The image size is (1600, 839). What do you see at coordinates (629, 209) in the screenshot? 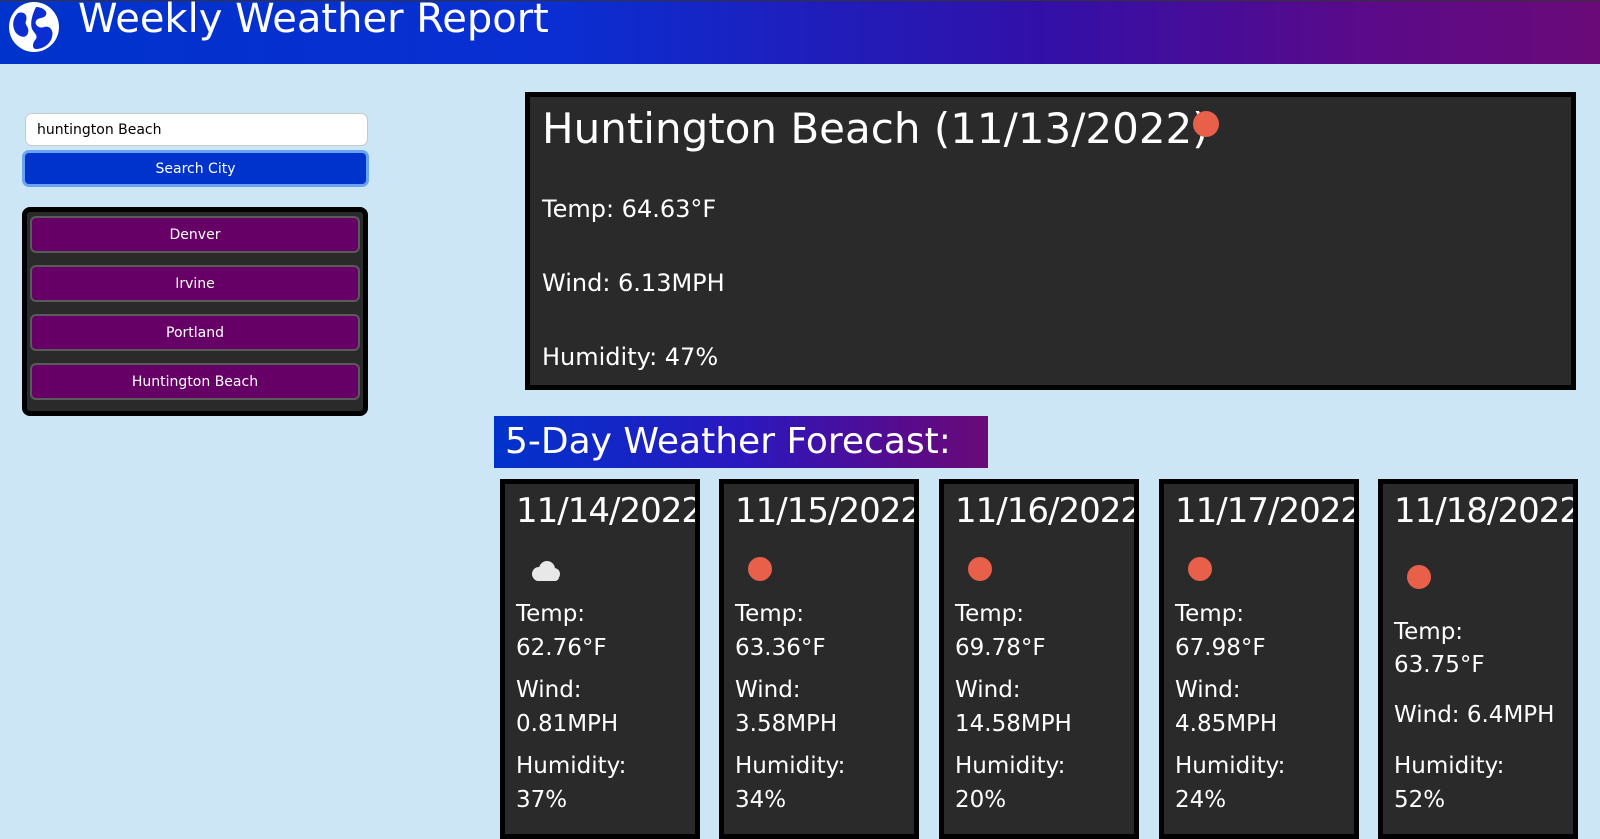
I see `current-temp: Temp: 64.63°F` at bounding box center [629, 209].